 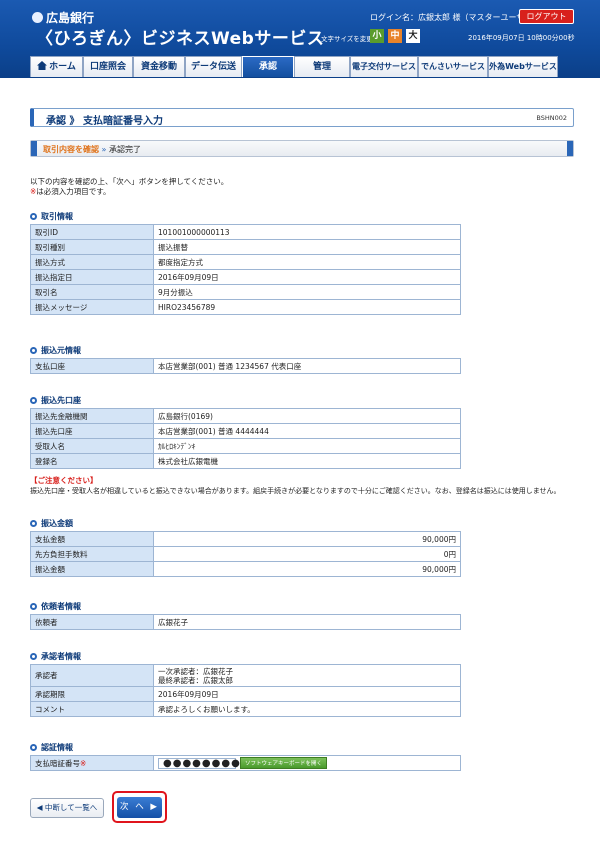 What do you see at coordinates (245, 675) in the screenshot?
I see `table-row: 承認者 一次承認者：広銀花子 最終承認者：広銀太郎` at bounding box center [245, 675].